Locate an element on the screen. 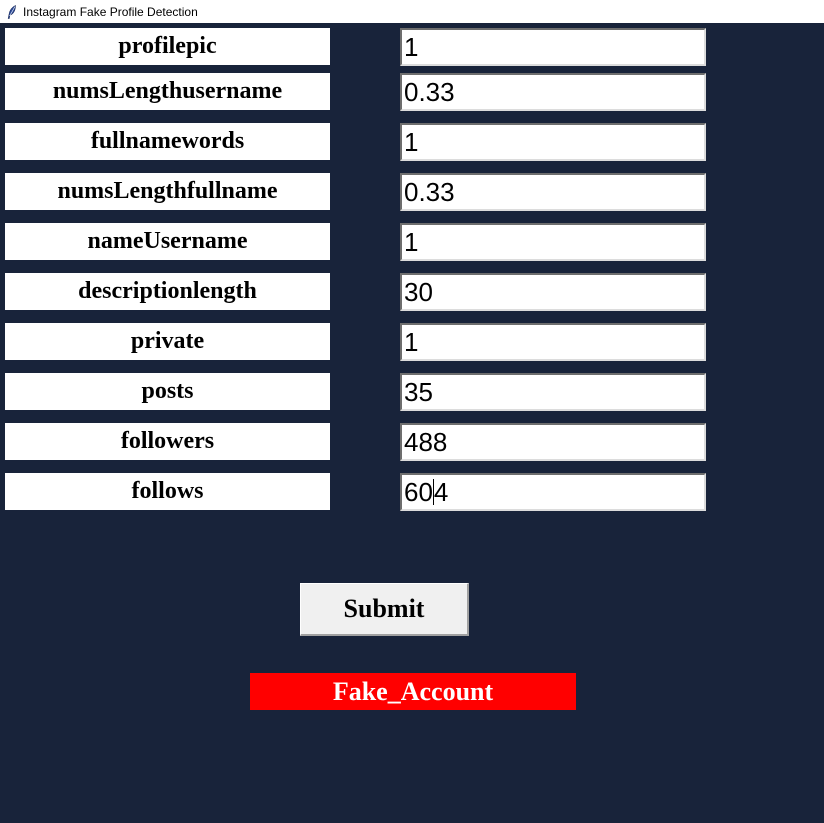 Image resolution: width=824 pixels, height=823 pixels. followers-label: followers is located at coordinates (167, 441).